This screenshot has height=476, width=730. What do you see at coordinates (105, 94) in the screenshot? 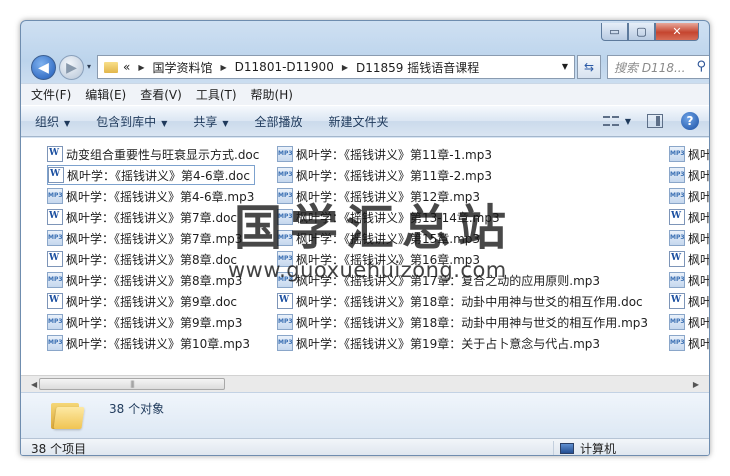
I see `menu-edit: 编辑(E)` at bounding box center [105, 94].